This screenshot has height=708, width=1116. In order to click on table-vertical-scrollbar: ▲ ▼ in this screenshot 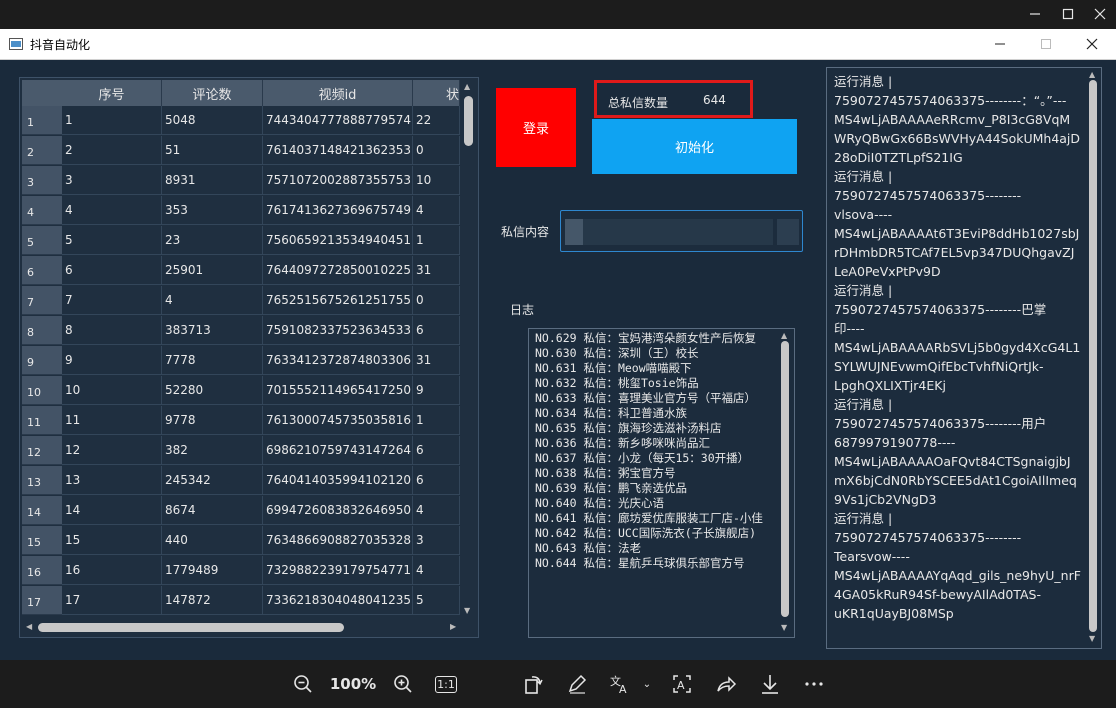, I will do `click(468, 349)`.